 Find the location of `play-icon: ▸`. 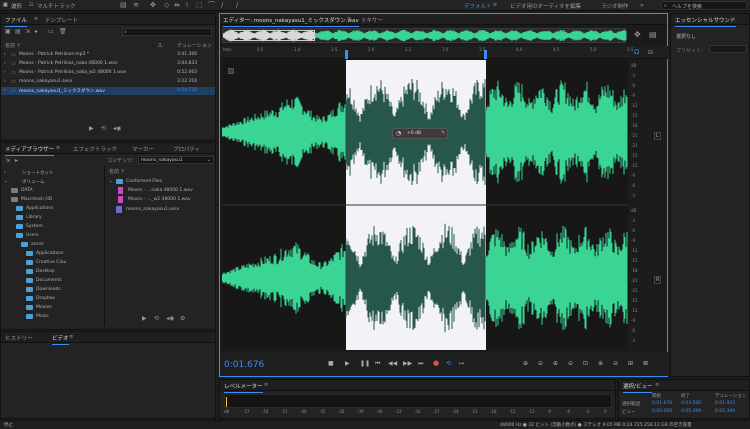

play-icon: ▸ is located at coordinates (16, 160).